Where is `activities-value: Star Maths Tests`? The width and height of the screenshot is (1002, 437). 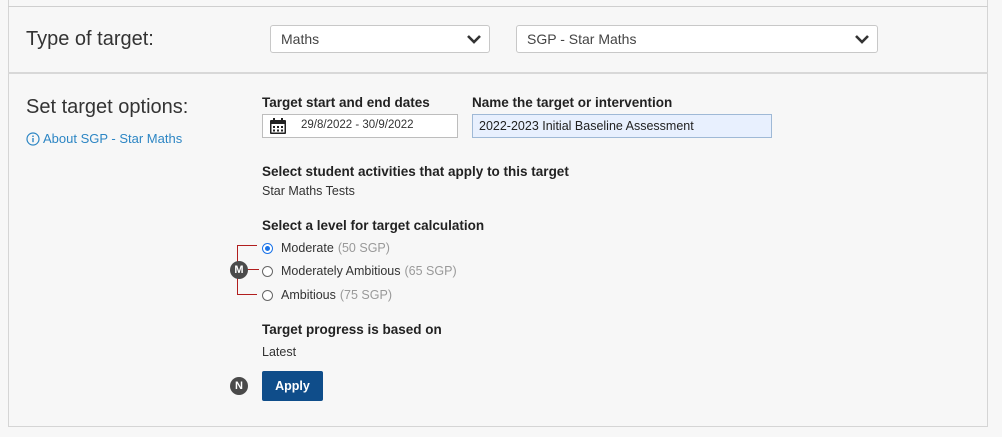 activities-value: Star Maths Tests is located at coordinates (308, 191).